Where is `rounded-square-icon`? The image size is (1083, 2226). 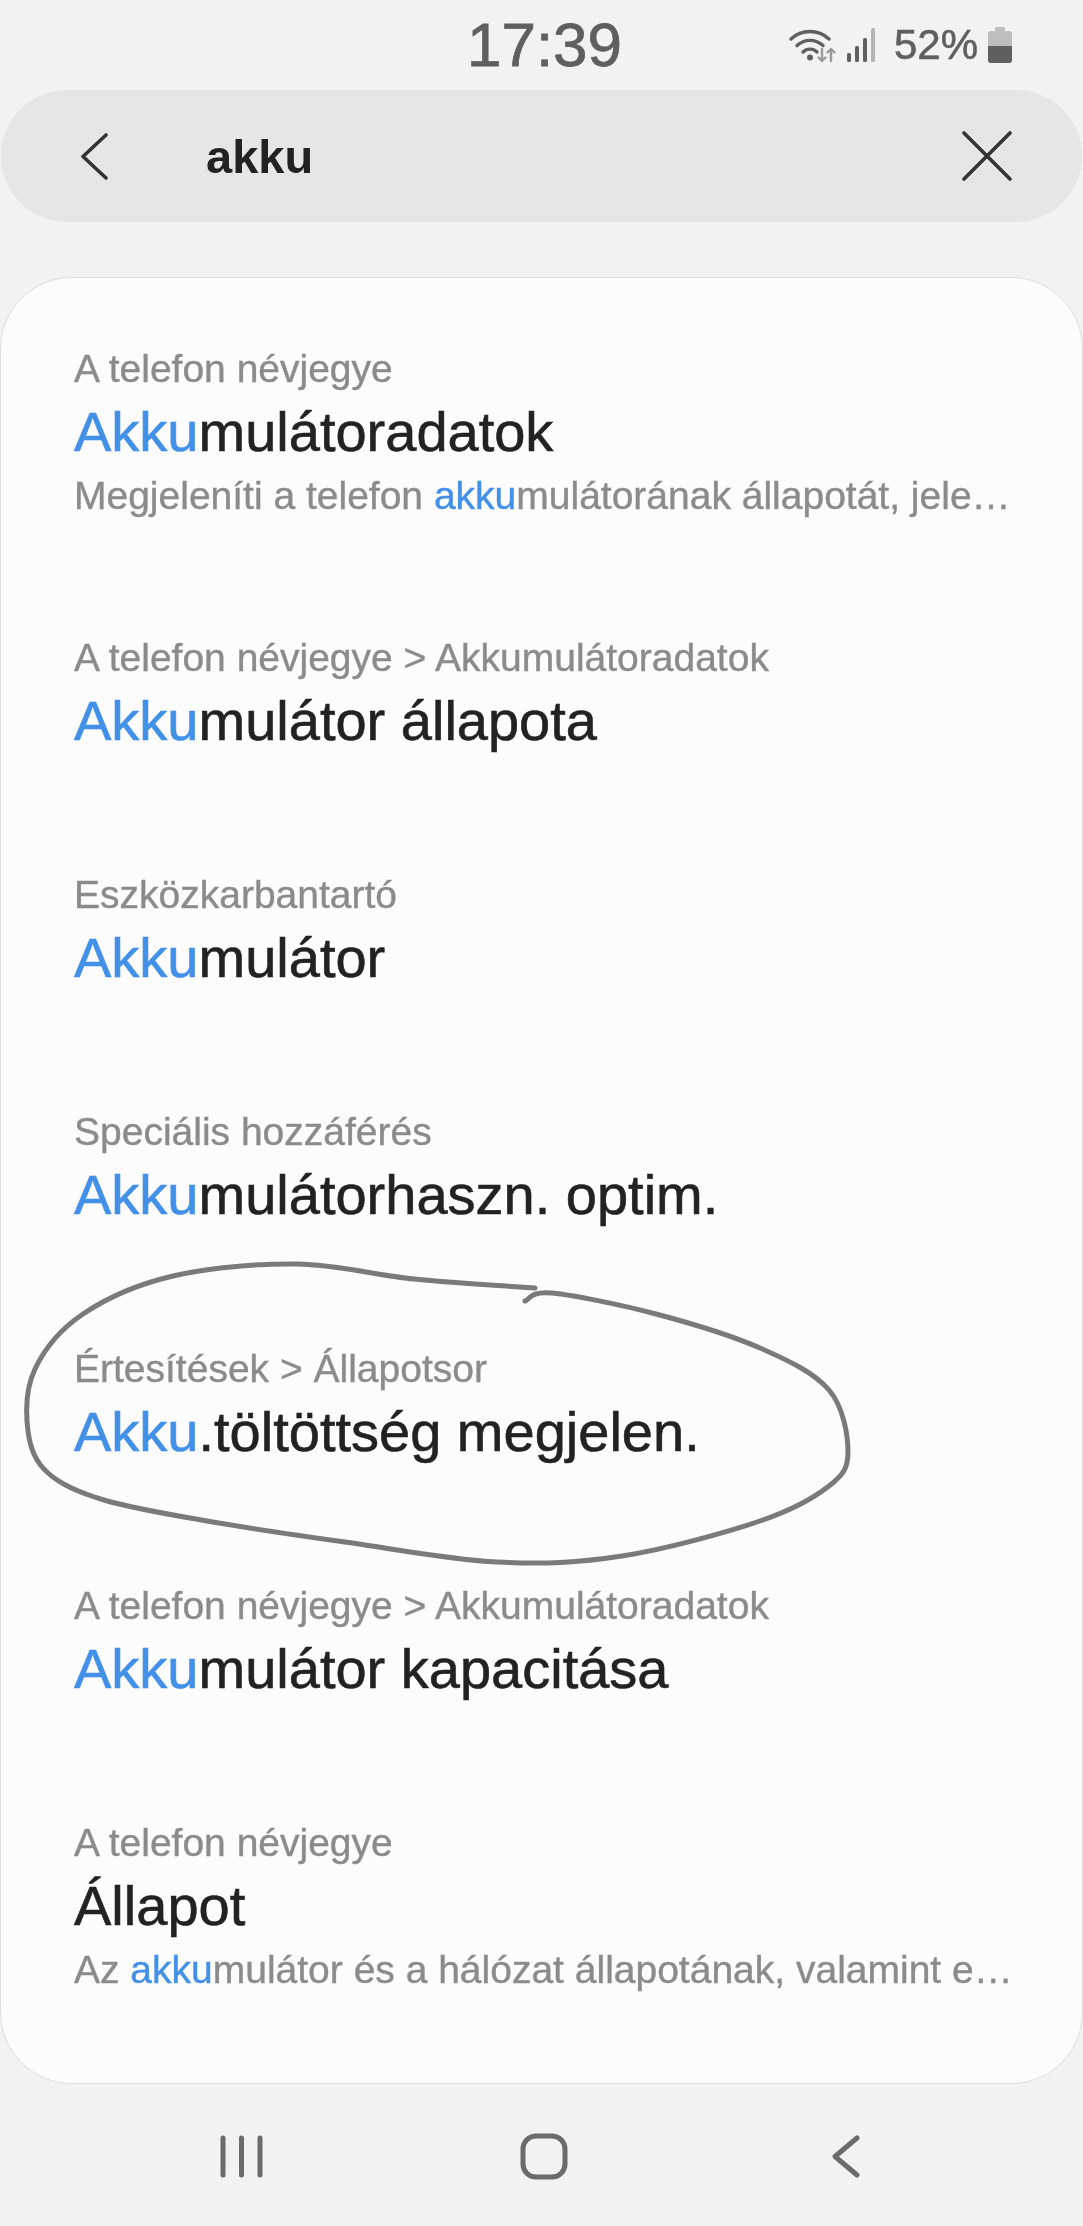 rounded-square-icon is located at coordinates (543, 2156).